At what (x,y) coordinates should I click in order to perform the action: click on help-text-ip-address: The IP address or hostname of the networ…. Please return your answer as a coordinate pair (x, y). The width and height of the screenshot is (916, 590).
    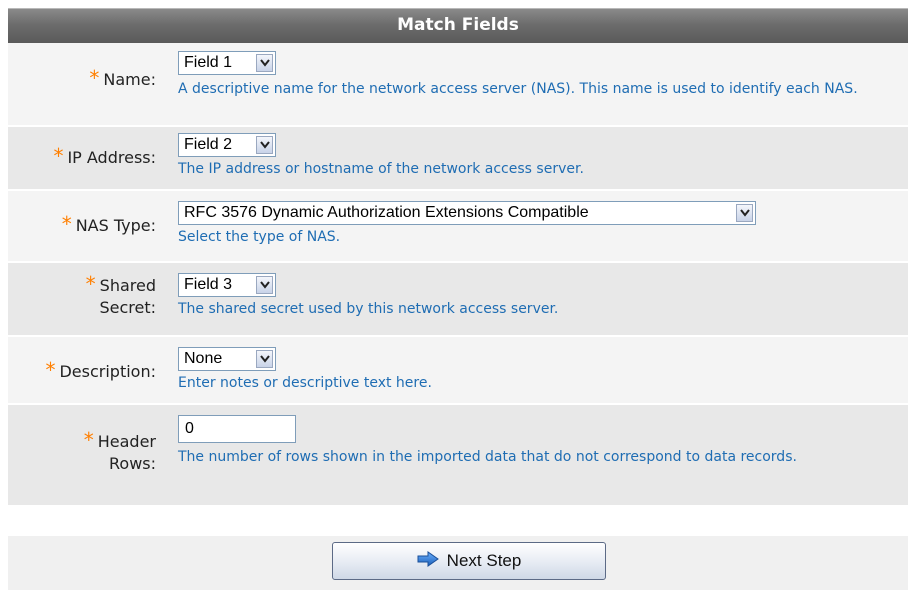
    Looking at the image, I should click on (381, 169).